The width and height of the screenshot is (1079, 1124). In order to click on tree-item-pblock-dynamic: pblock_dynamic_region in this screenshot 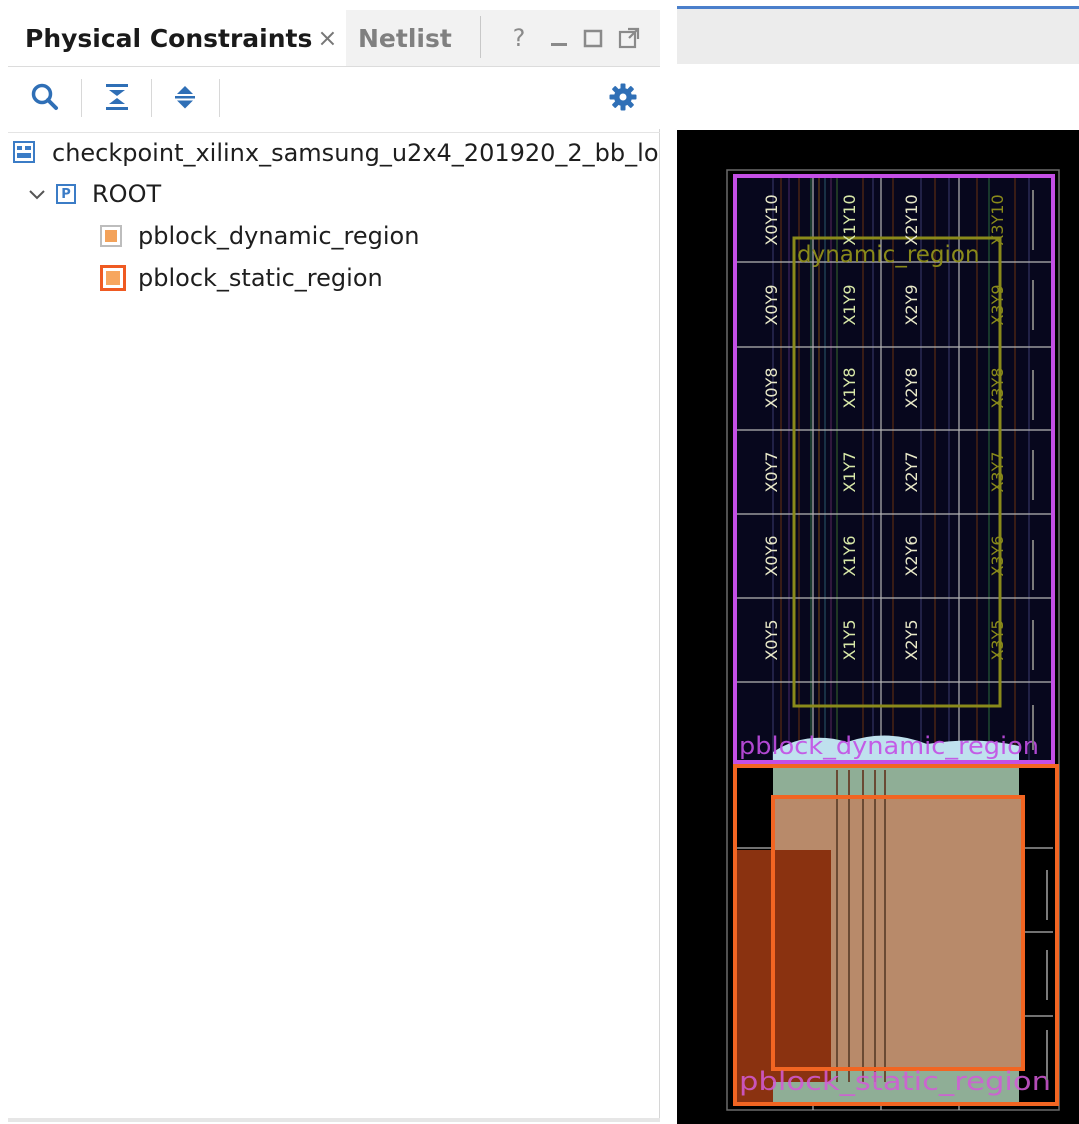, I will do `click(259, 236)`.